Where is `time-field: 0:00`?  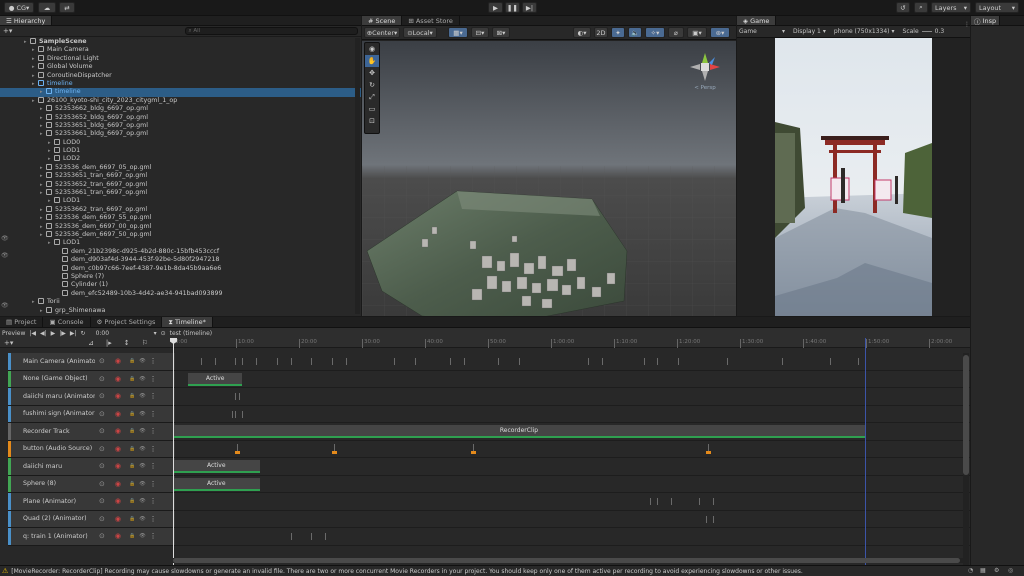
time-field: 0:00 is located at coordinates (120, 333).